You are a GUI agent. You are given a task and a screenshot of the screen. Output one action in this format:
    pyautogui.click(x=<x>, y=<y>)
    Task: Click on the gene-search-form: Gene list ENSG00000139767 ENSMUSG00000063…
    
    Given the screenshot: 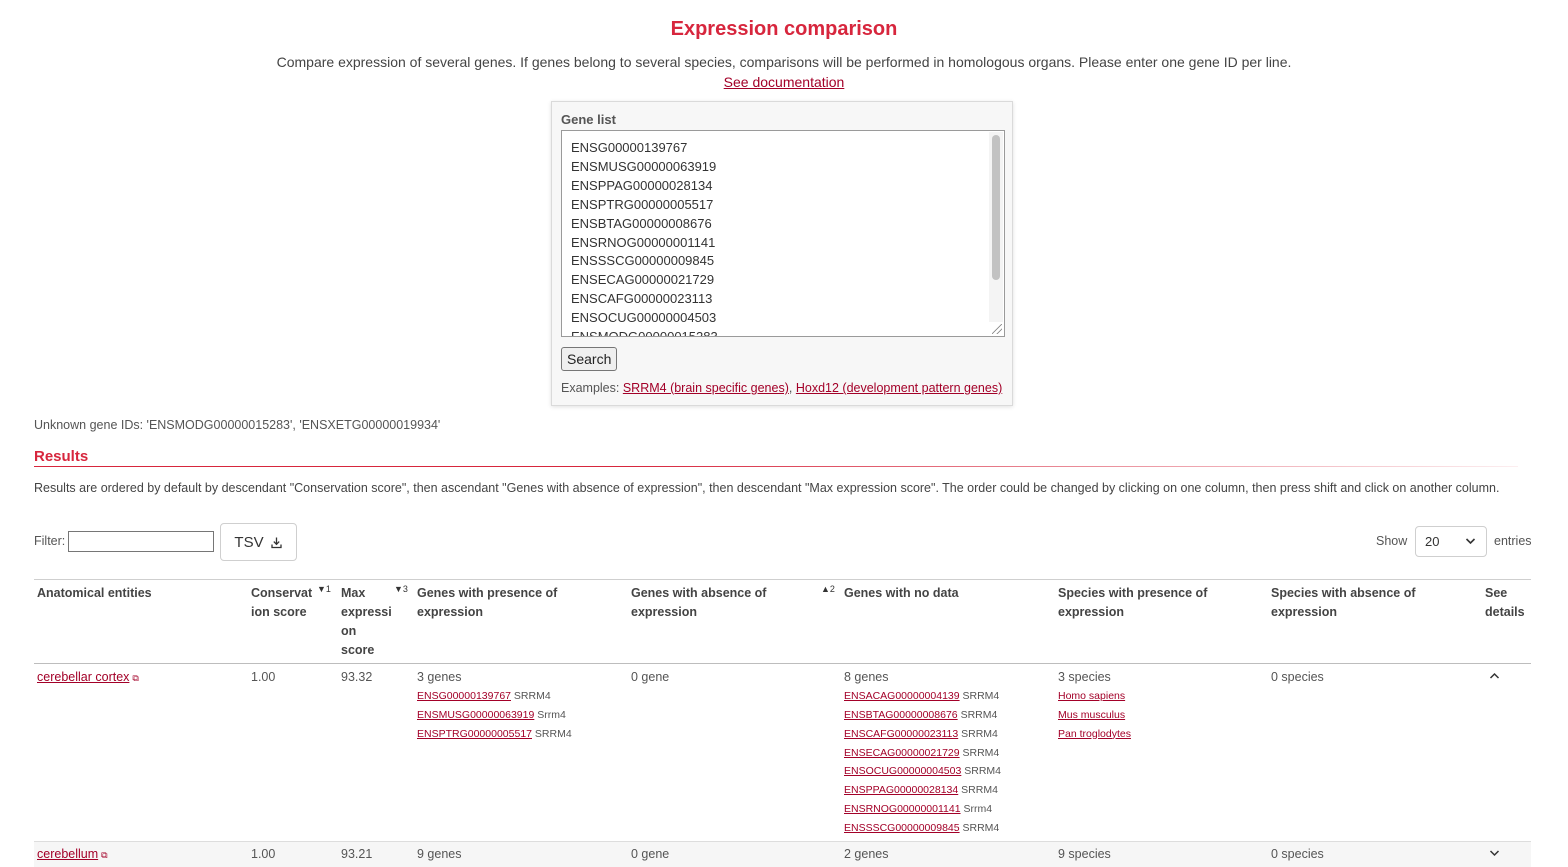 What is the action you would take?
    pyautogui.click(x=782, y=253)
    